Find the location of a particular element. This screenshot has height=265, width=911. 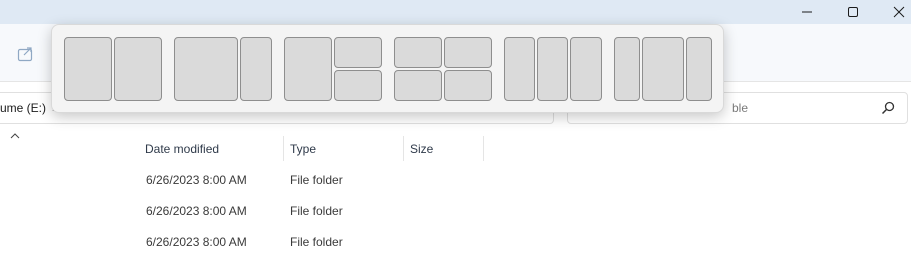

maximize-glyph is located at coordinates (853, 12).